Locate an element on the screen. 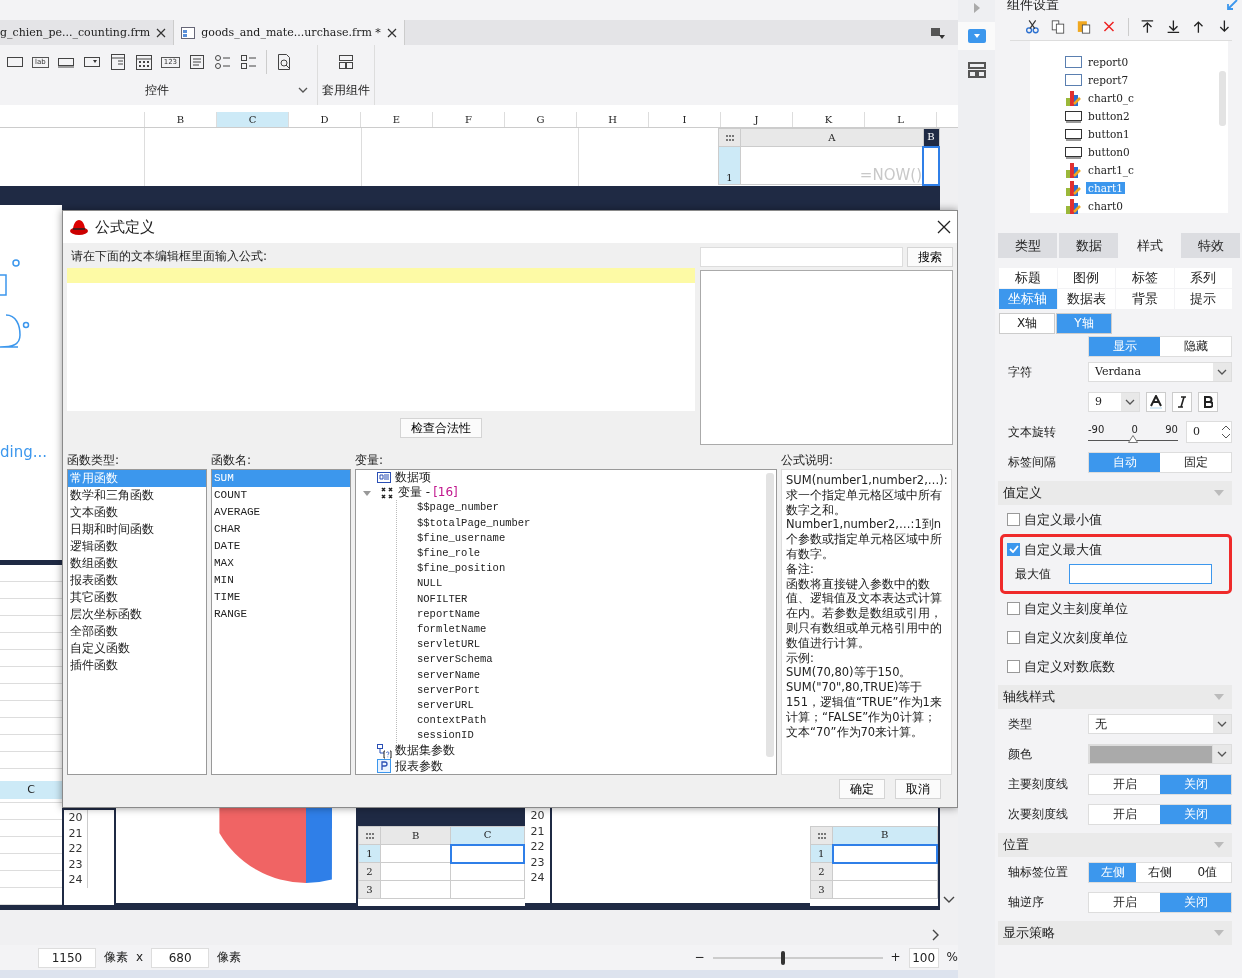 The height and width of the screenshot is (978, 1242). radio-group-icon is located at coordinates (223, 62).